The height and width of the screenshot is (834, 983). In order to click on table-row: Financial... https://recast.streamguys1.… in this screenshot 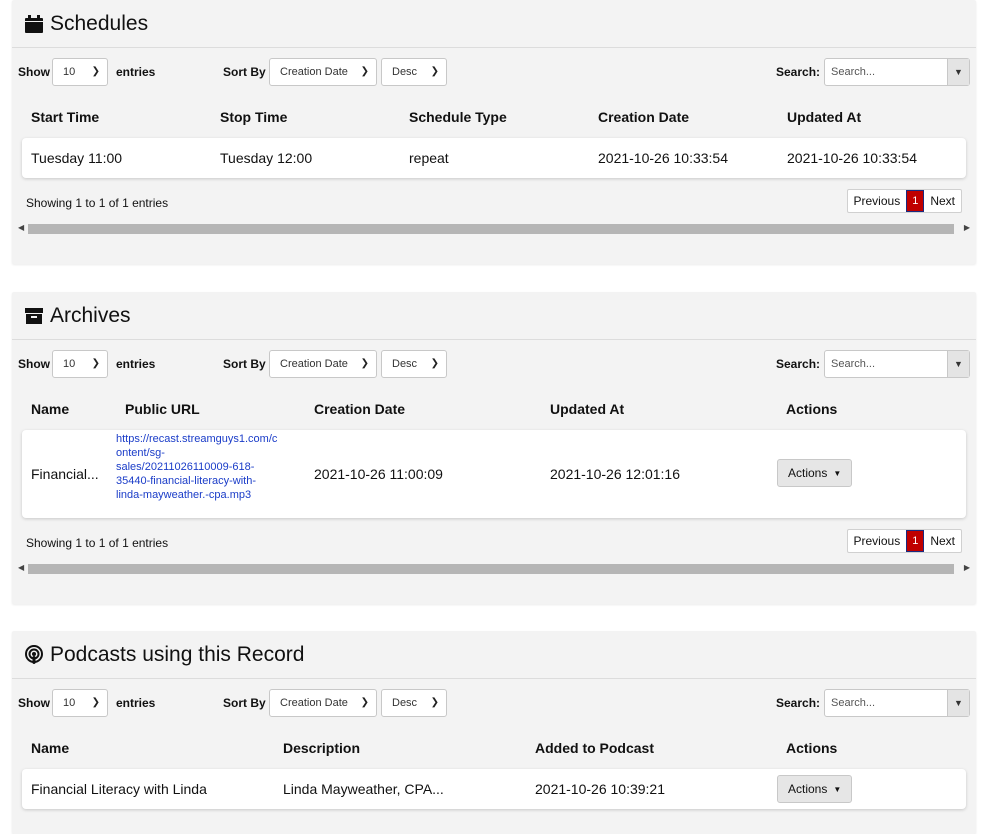, I will do `click(494, 474)`.